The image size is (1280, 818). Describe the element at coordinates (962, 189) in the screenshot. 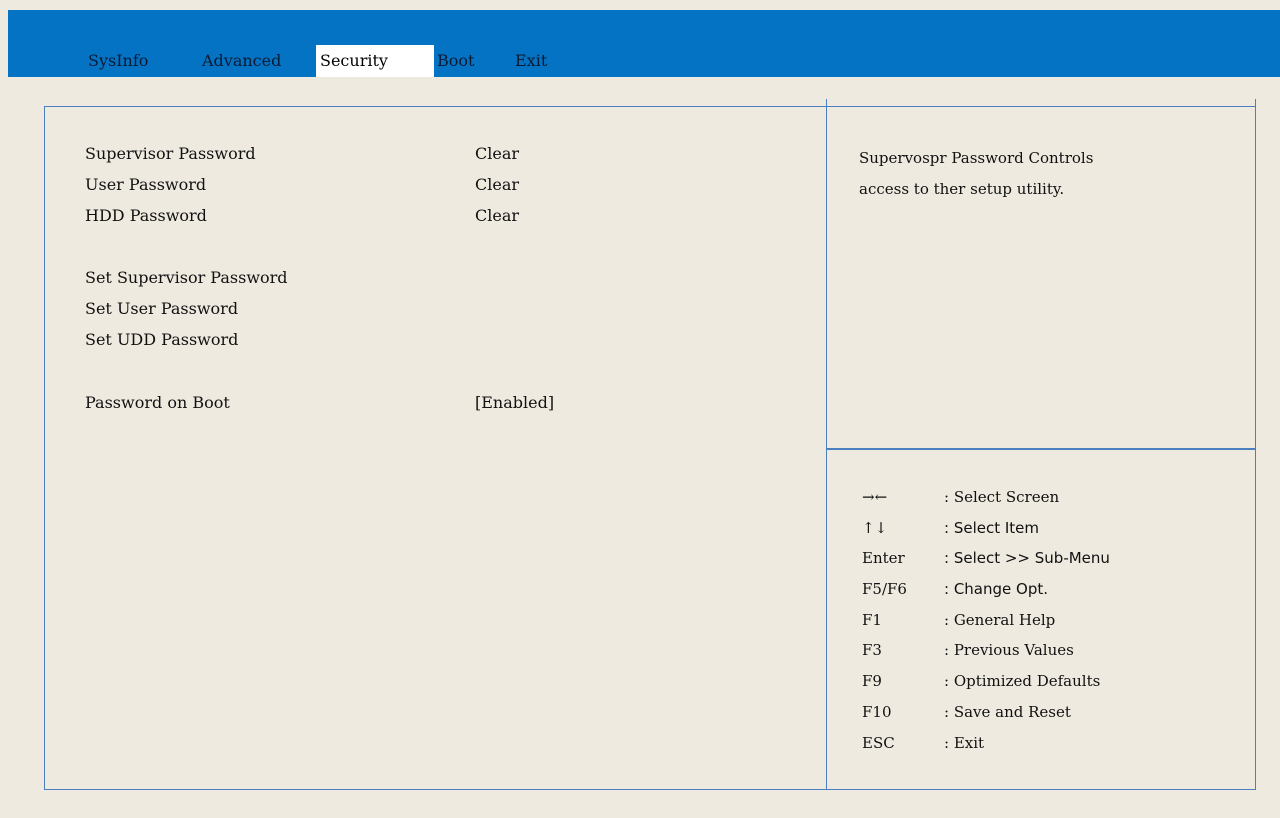

I see `help-line: access to ther setup utility.` at that location.